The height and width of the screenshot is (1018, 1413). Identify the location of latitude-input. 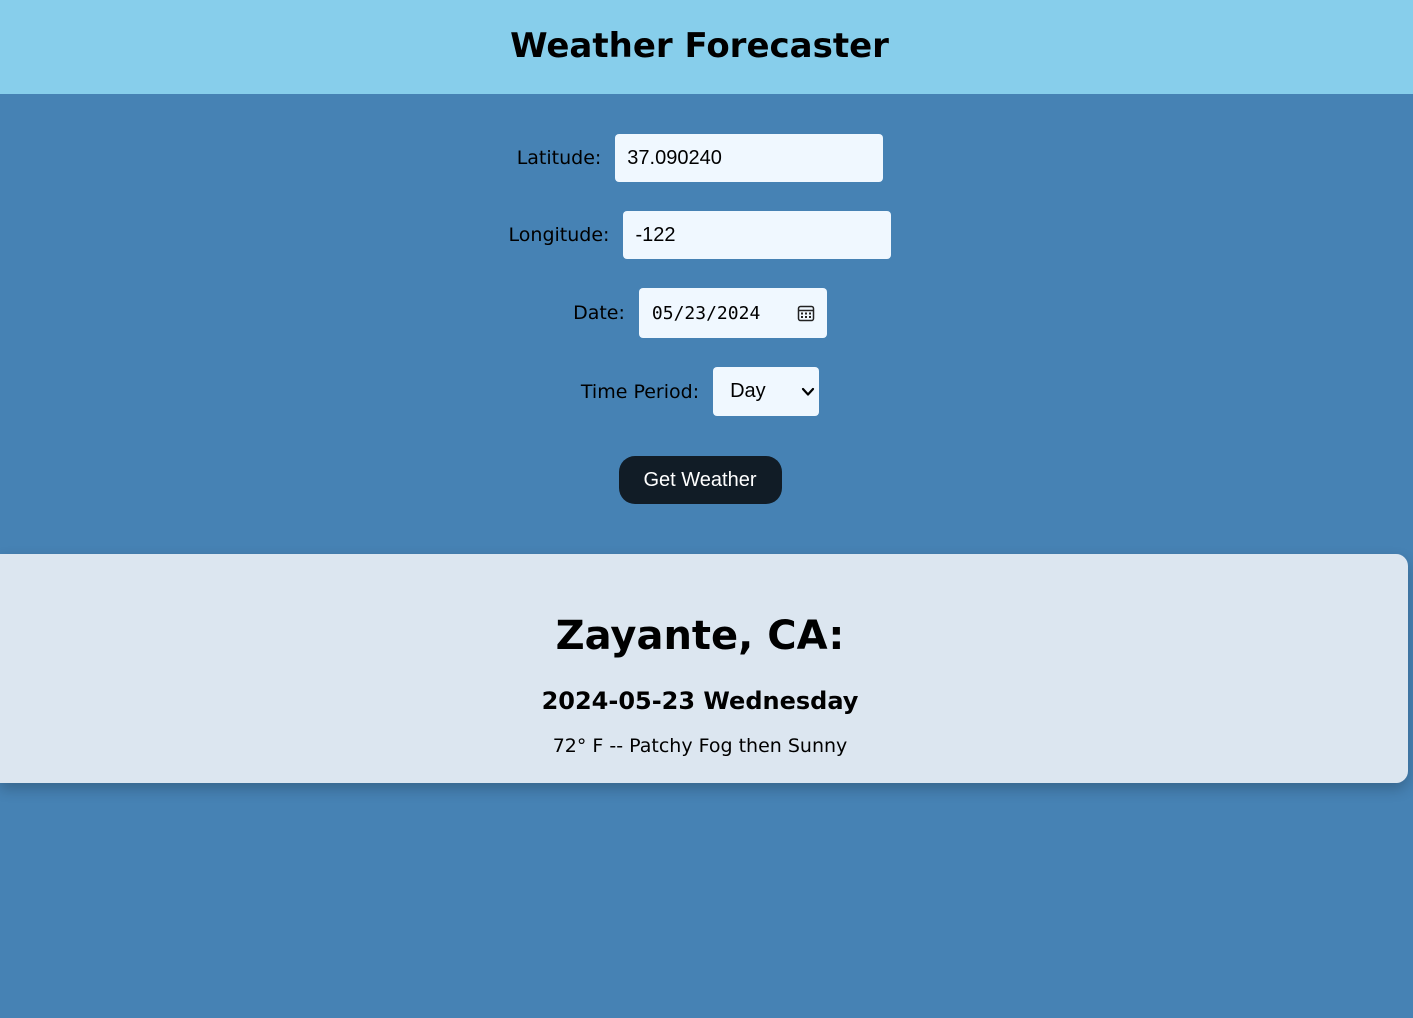
(749, 158).